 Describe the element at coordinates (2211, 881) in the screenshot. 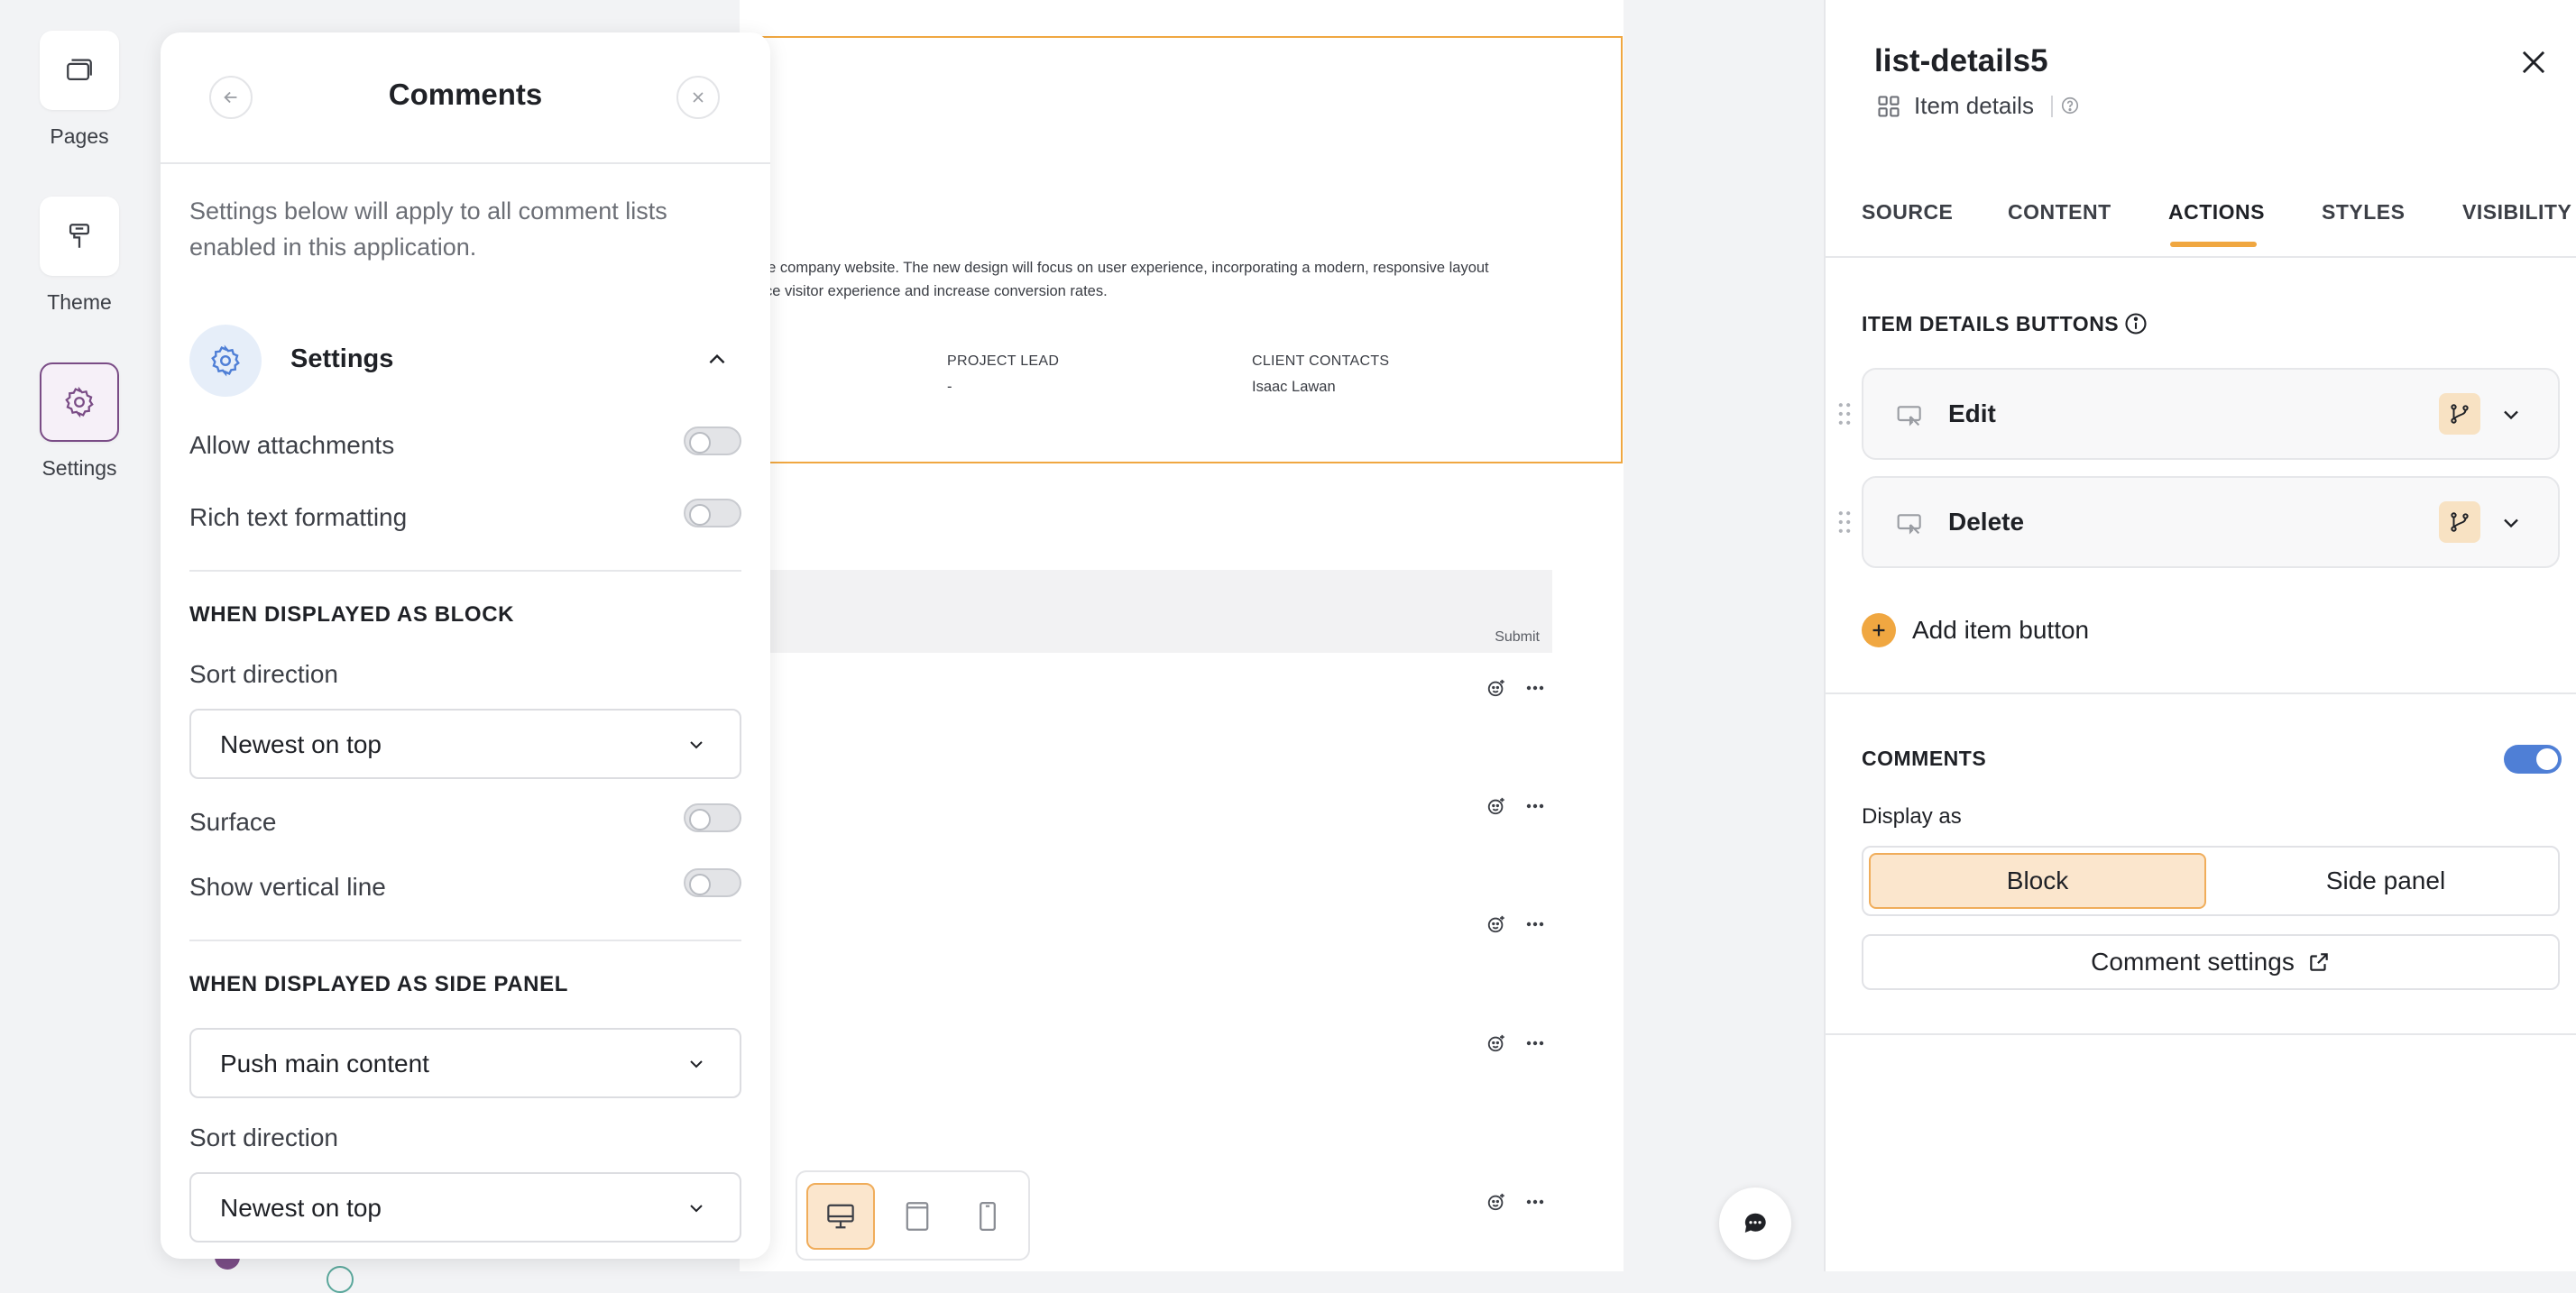

I see `display-as-segmented-control: Block Side panel` at that location.